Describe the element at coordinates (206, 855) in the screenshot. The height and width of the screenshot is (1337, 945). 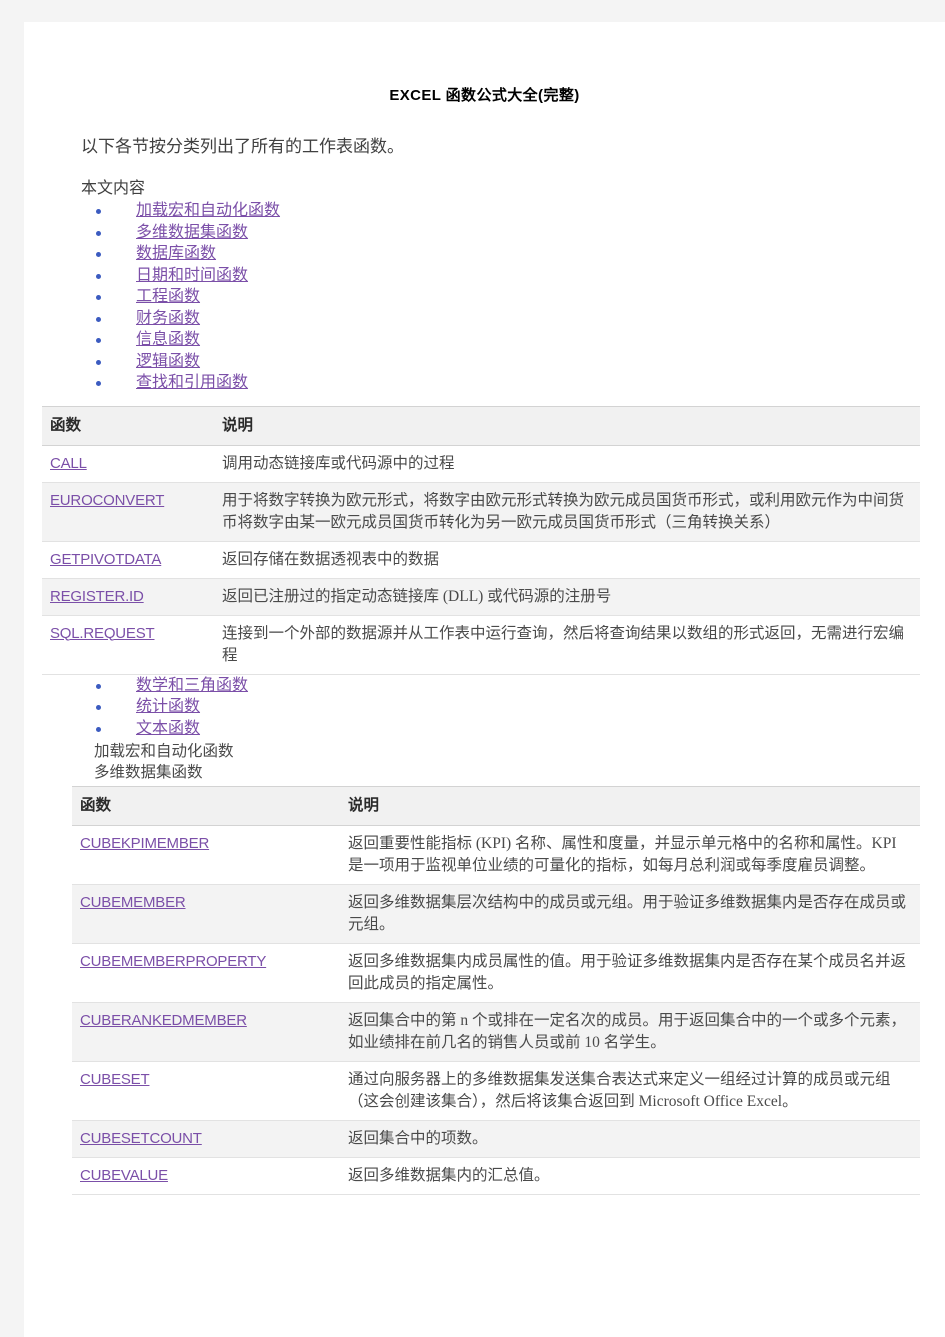
I see `function-name-cell: CUBEKPIMEMBER` at that location.